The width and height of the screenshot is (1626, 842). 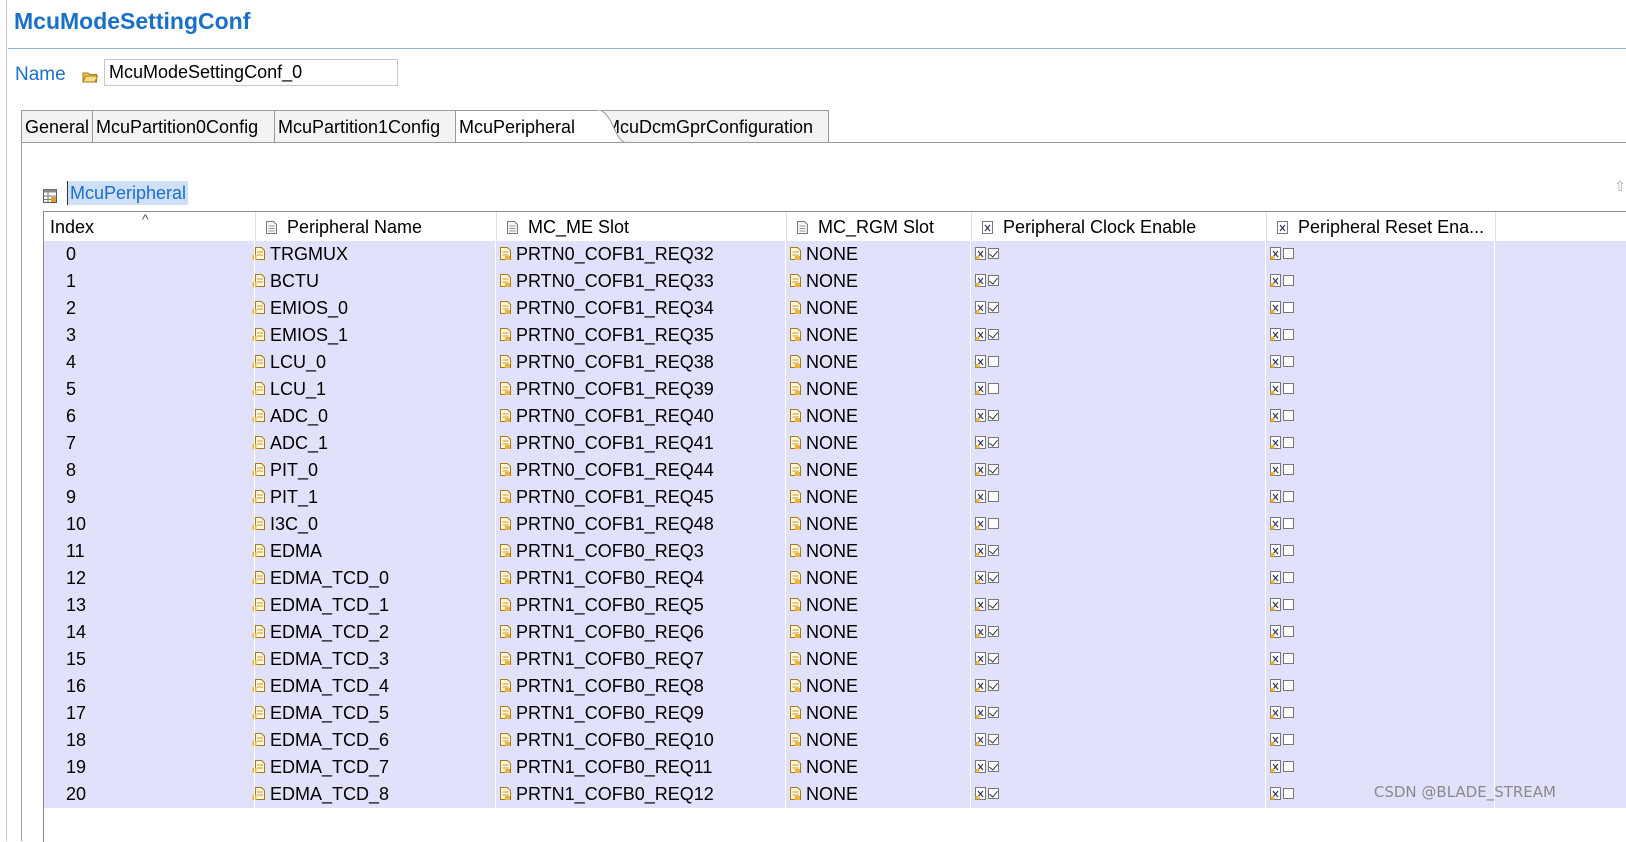 I want to click on table-row: 0 TRGMUX PRTN0_COFB1_REQ32 NONE, so click(x=835, y=254).